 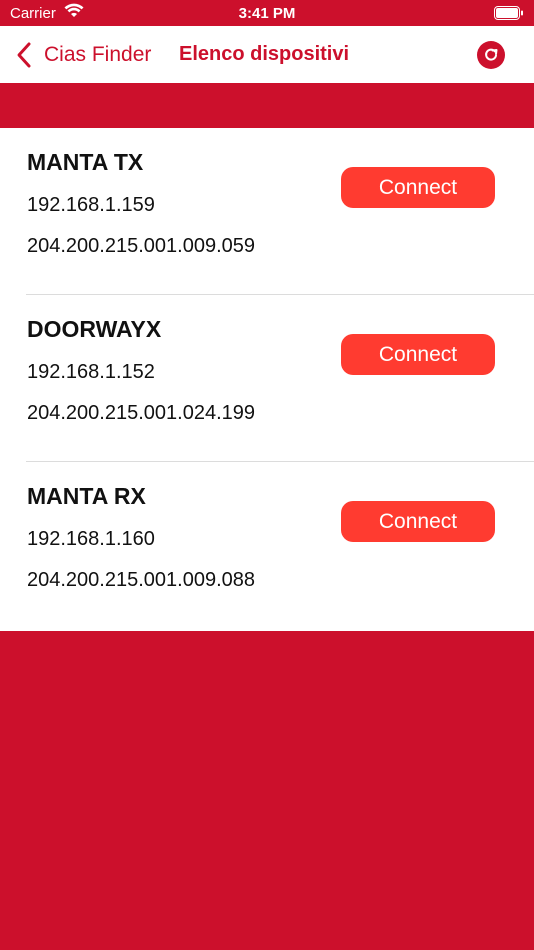 I want to click on battery-icon, so click(x=509, y=15).